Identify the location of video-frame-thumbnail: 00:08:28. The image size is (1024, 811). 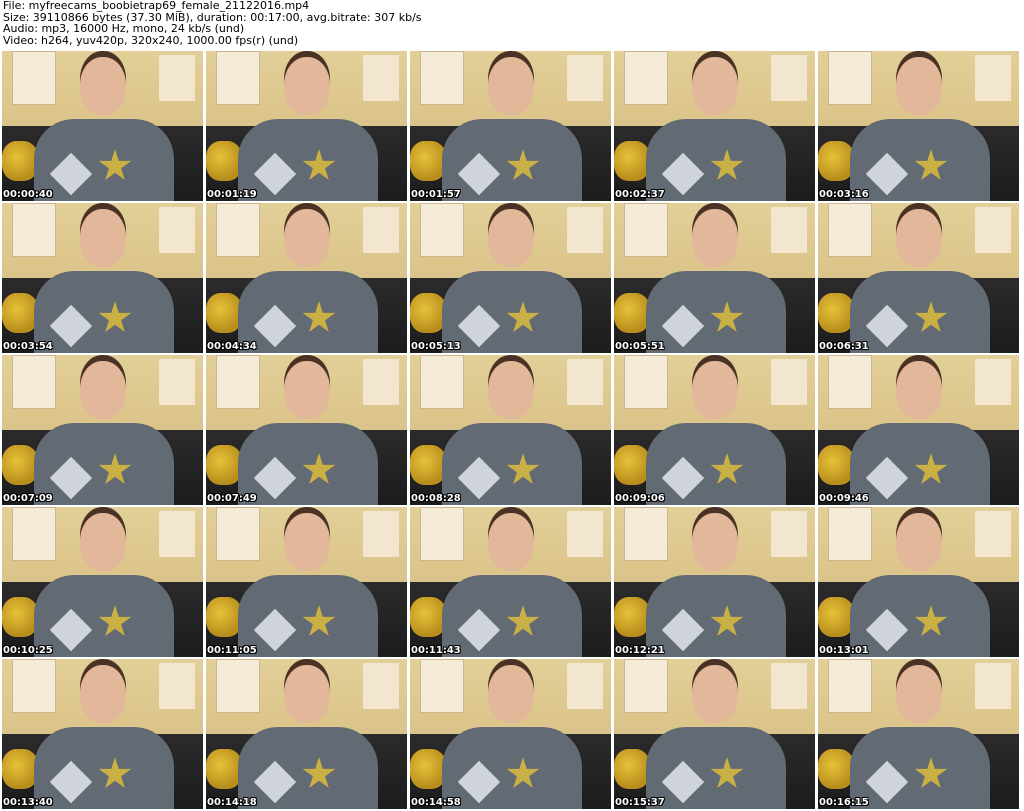
(510, 430).